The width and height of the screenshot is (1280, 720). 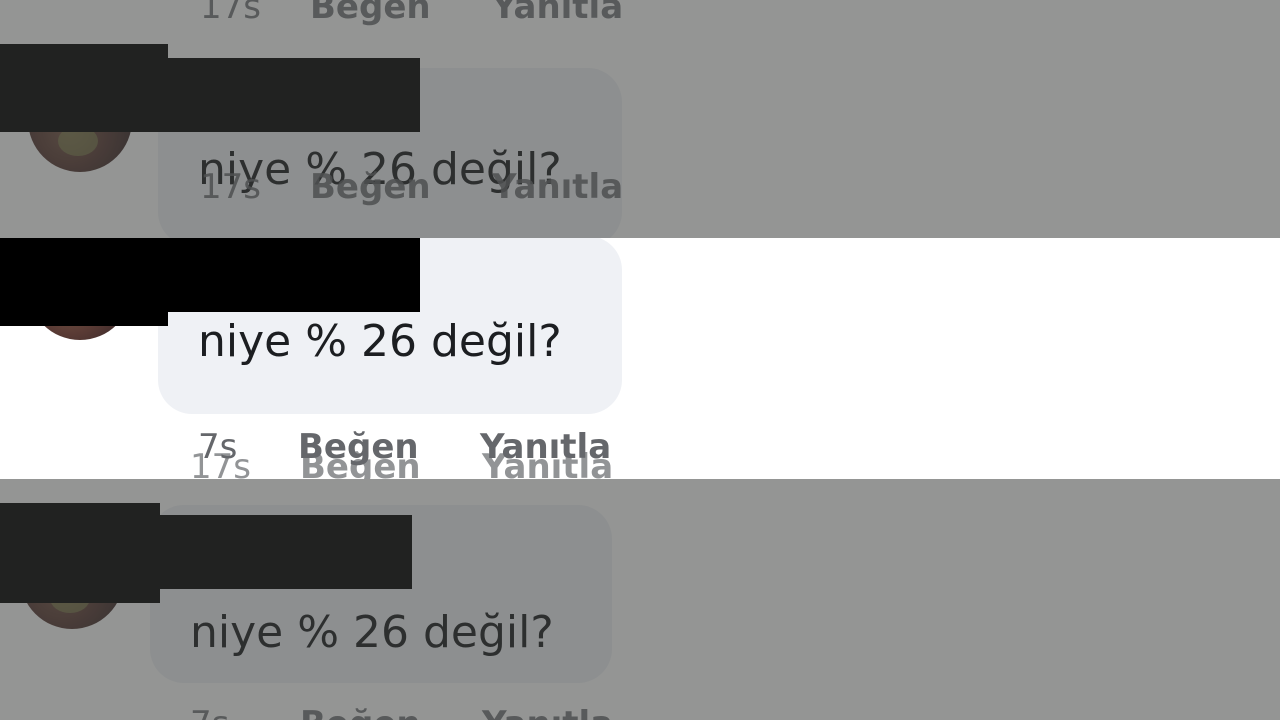 What do you see at coordinates (245, 713) in the screenshot?
I see `timestamp: 7s` at bounding box center [245, 713].